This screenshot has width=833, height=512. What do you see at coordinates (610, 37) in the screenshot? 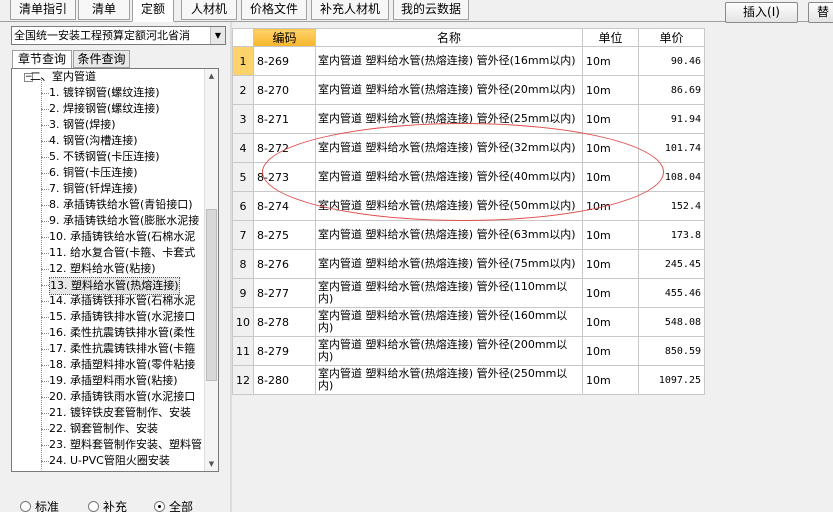
I see `header-unit: 单位` at bounding box center [610, 37].